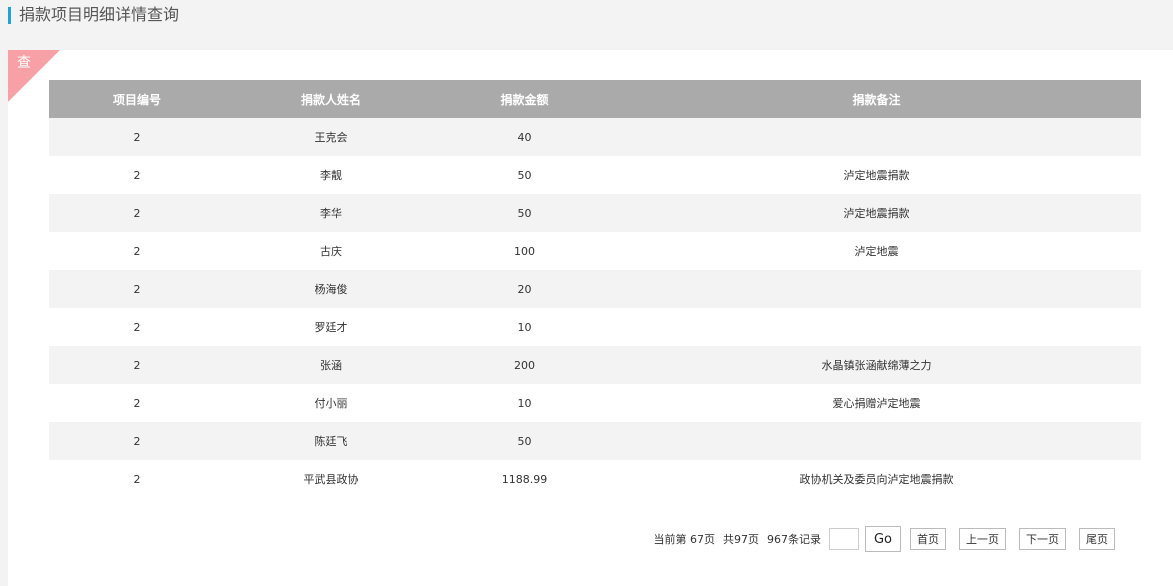 This screenshot has width=1173, height=586. What do you see at coordinates (876, 99) in the screenshot?
I see `column-header-note: 捐款备注` at bounding box center [876, 99].